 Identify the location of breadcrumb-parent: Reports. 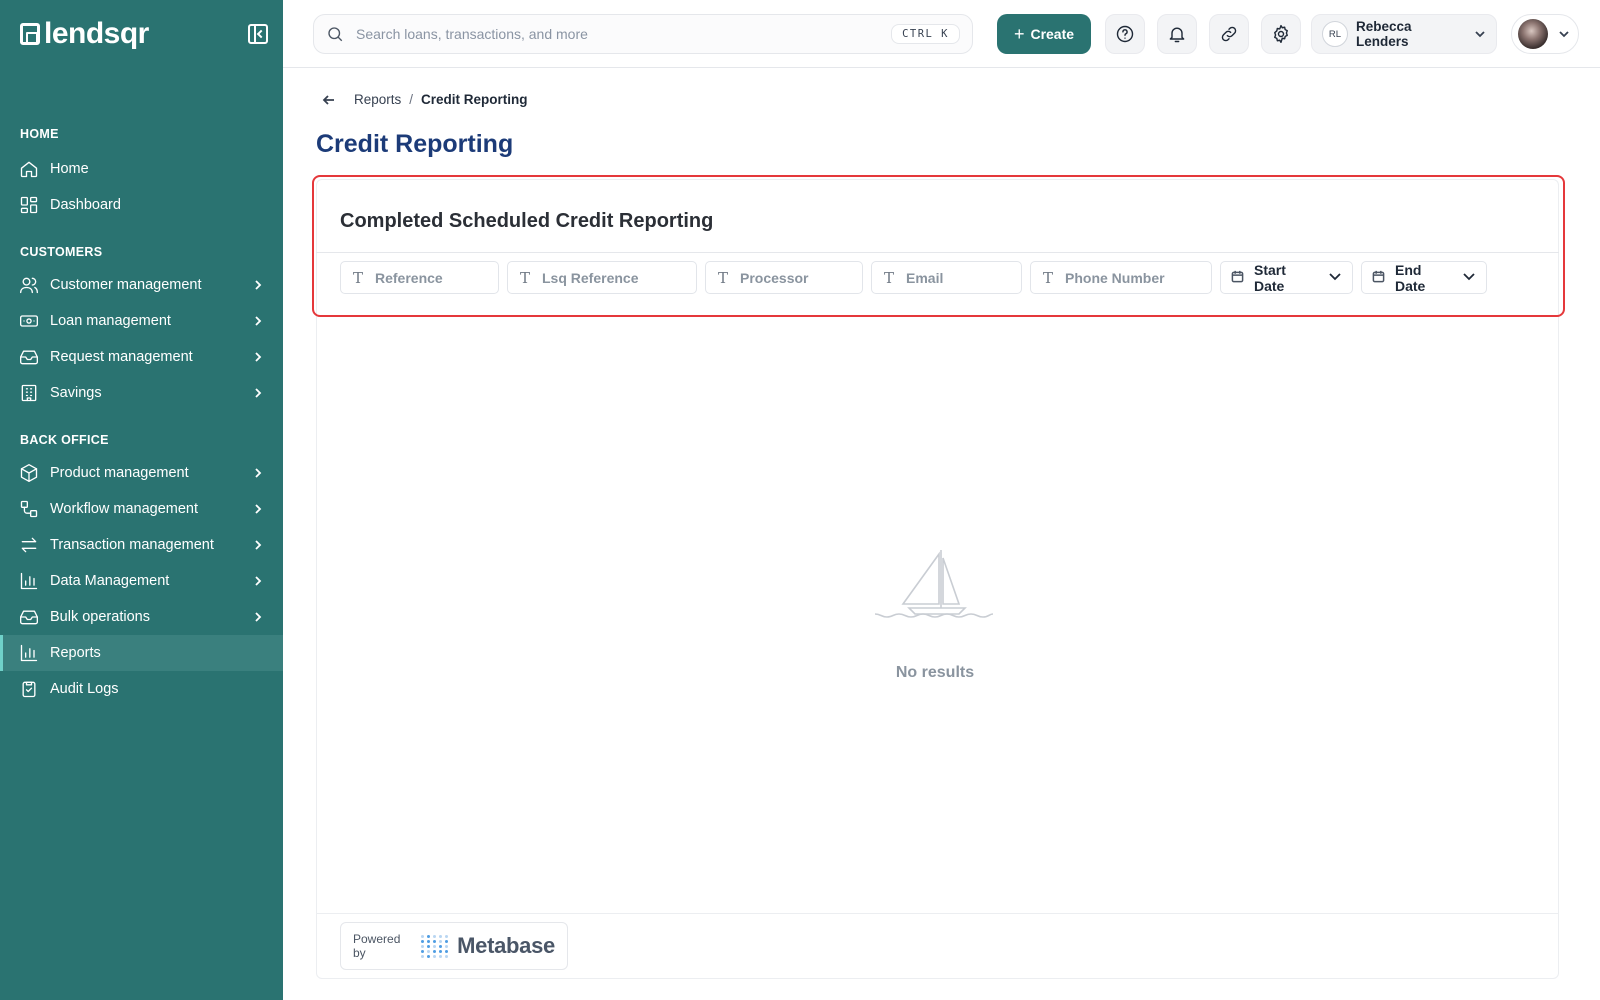
(377, 99).